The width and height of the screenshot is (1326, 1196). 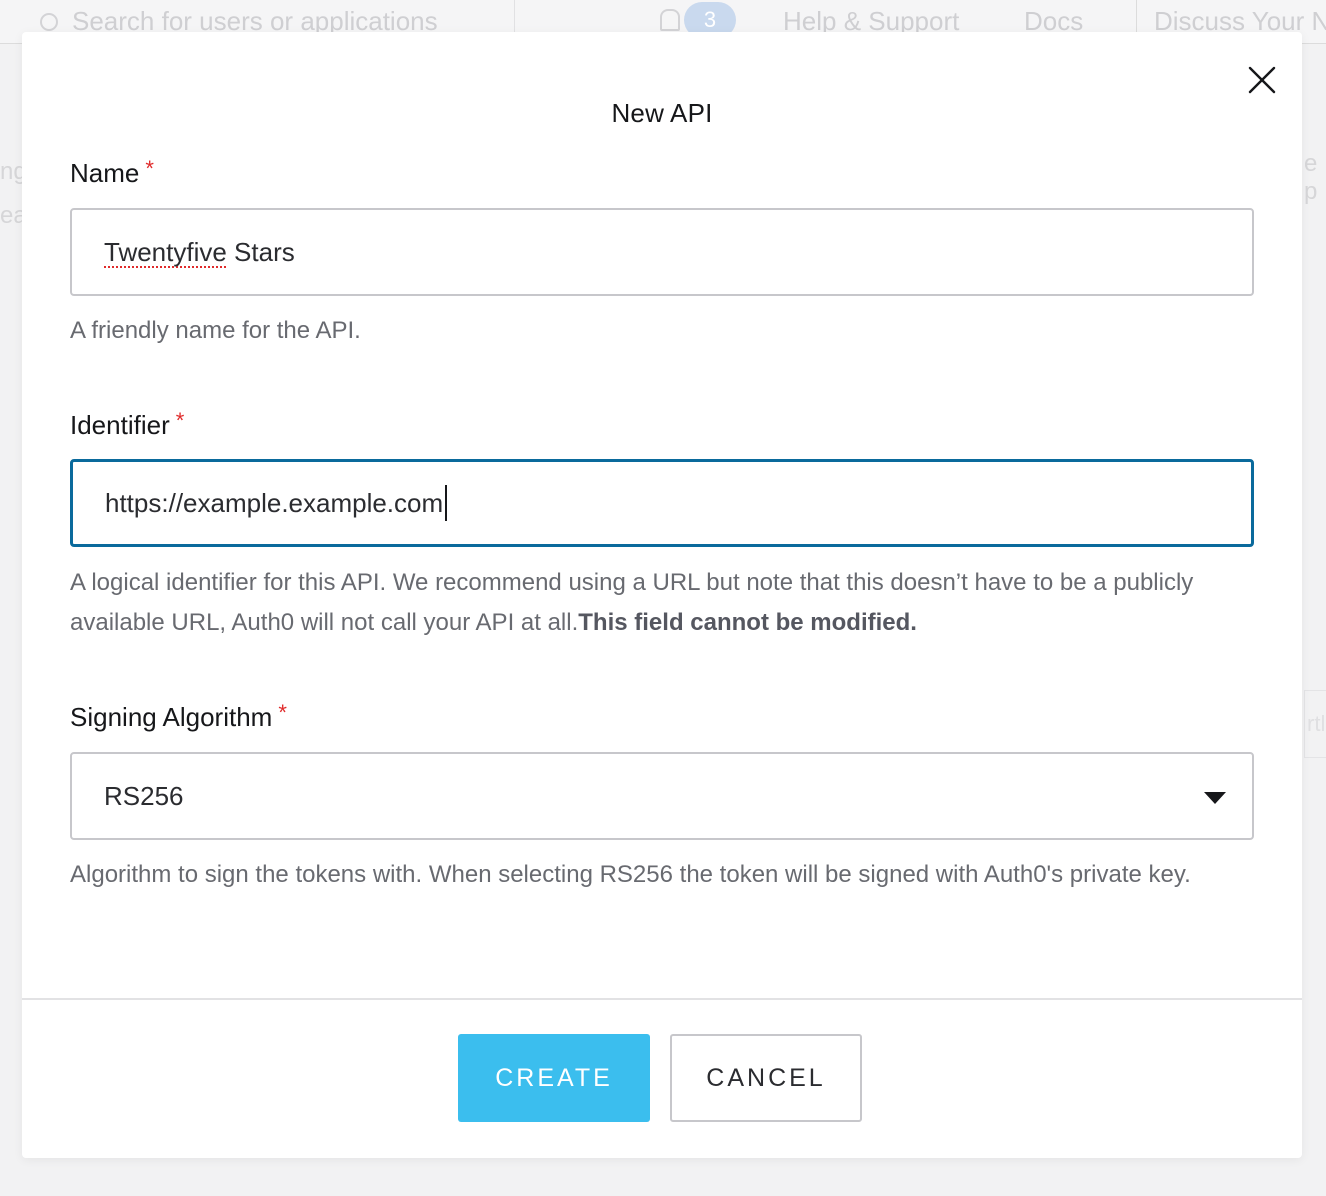 I want to click on name-input: Twentyfive Stars, so click(x=662, y=252).